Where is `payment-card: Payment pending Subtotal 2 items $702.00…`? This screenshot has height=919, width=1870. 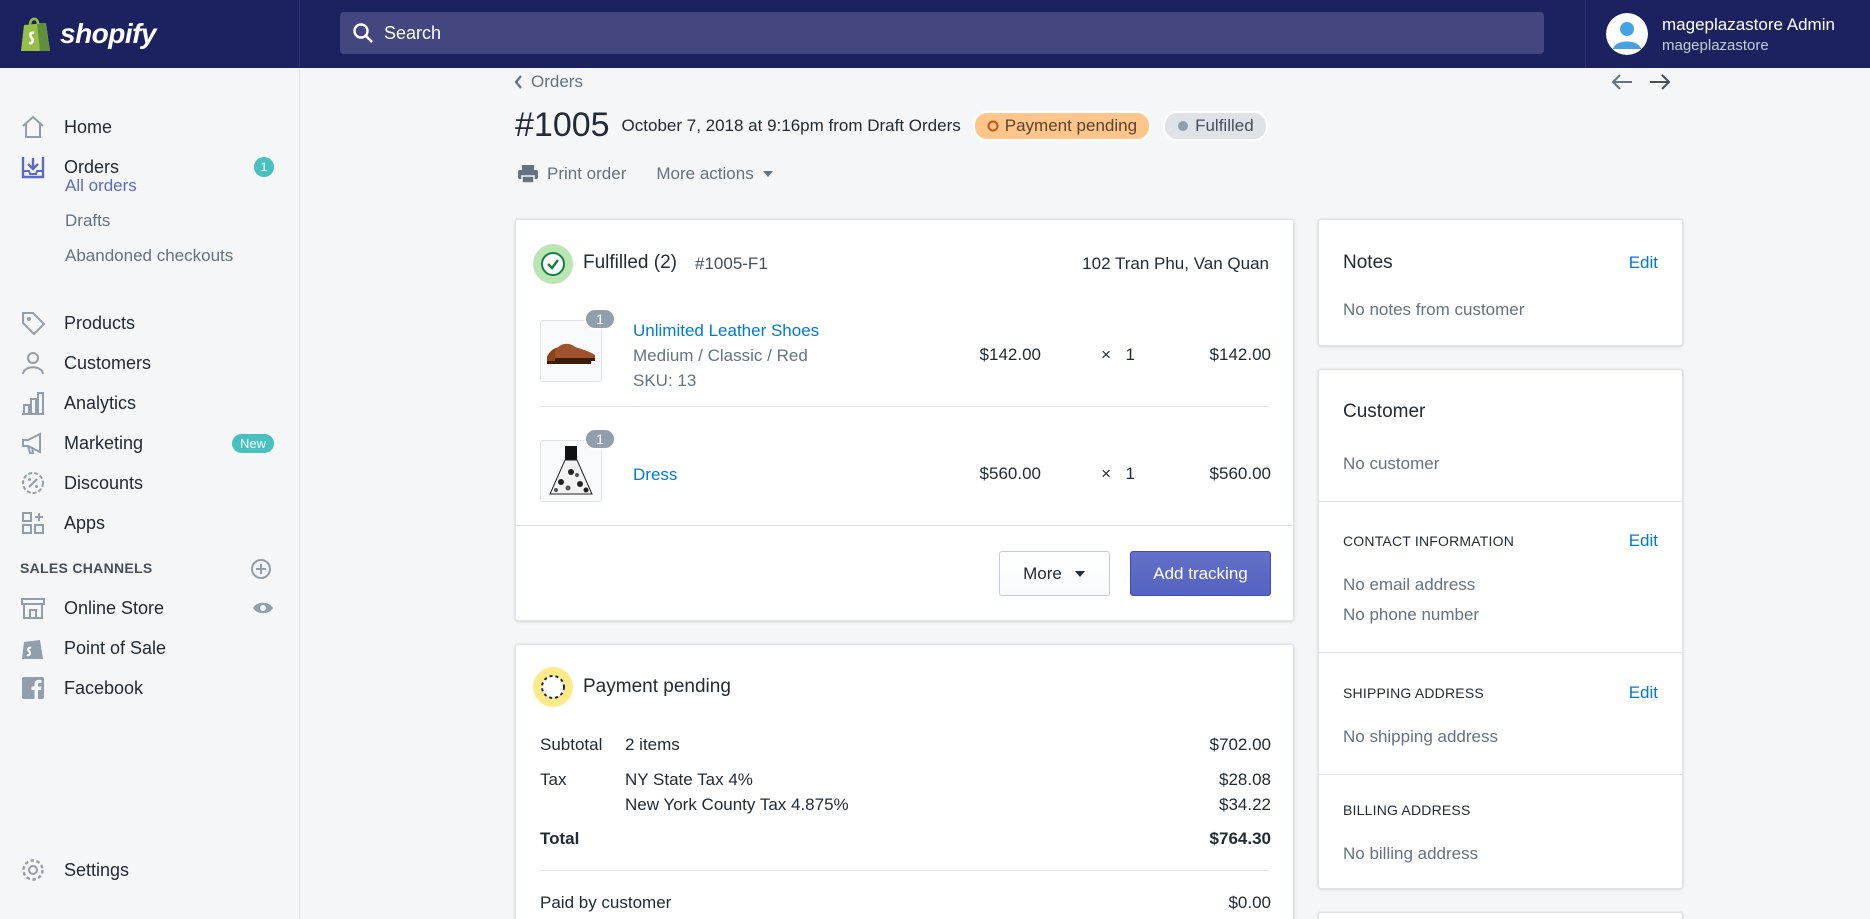 payment-card: Payment pending Subtotal 2 items $702.00… is located at coordinates (904, 781).